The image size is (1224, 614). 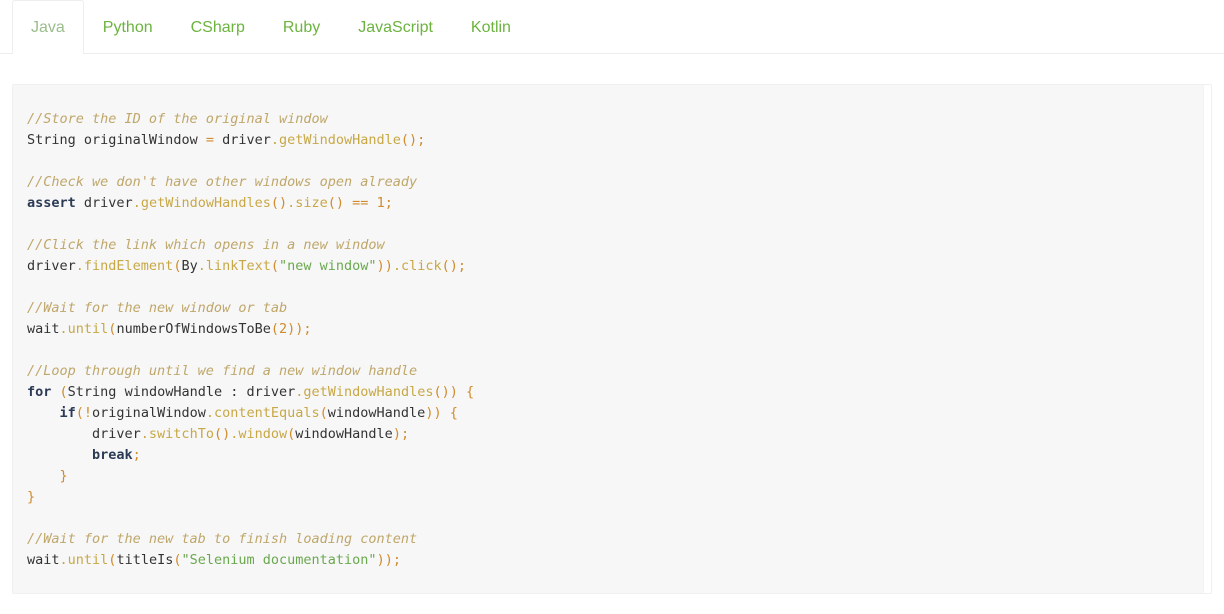 I want to click on code-token-punct: ()) {, so click(x=454, y=392).